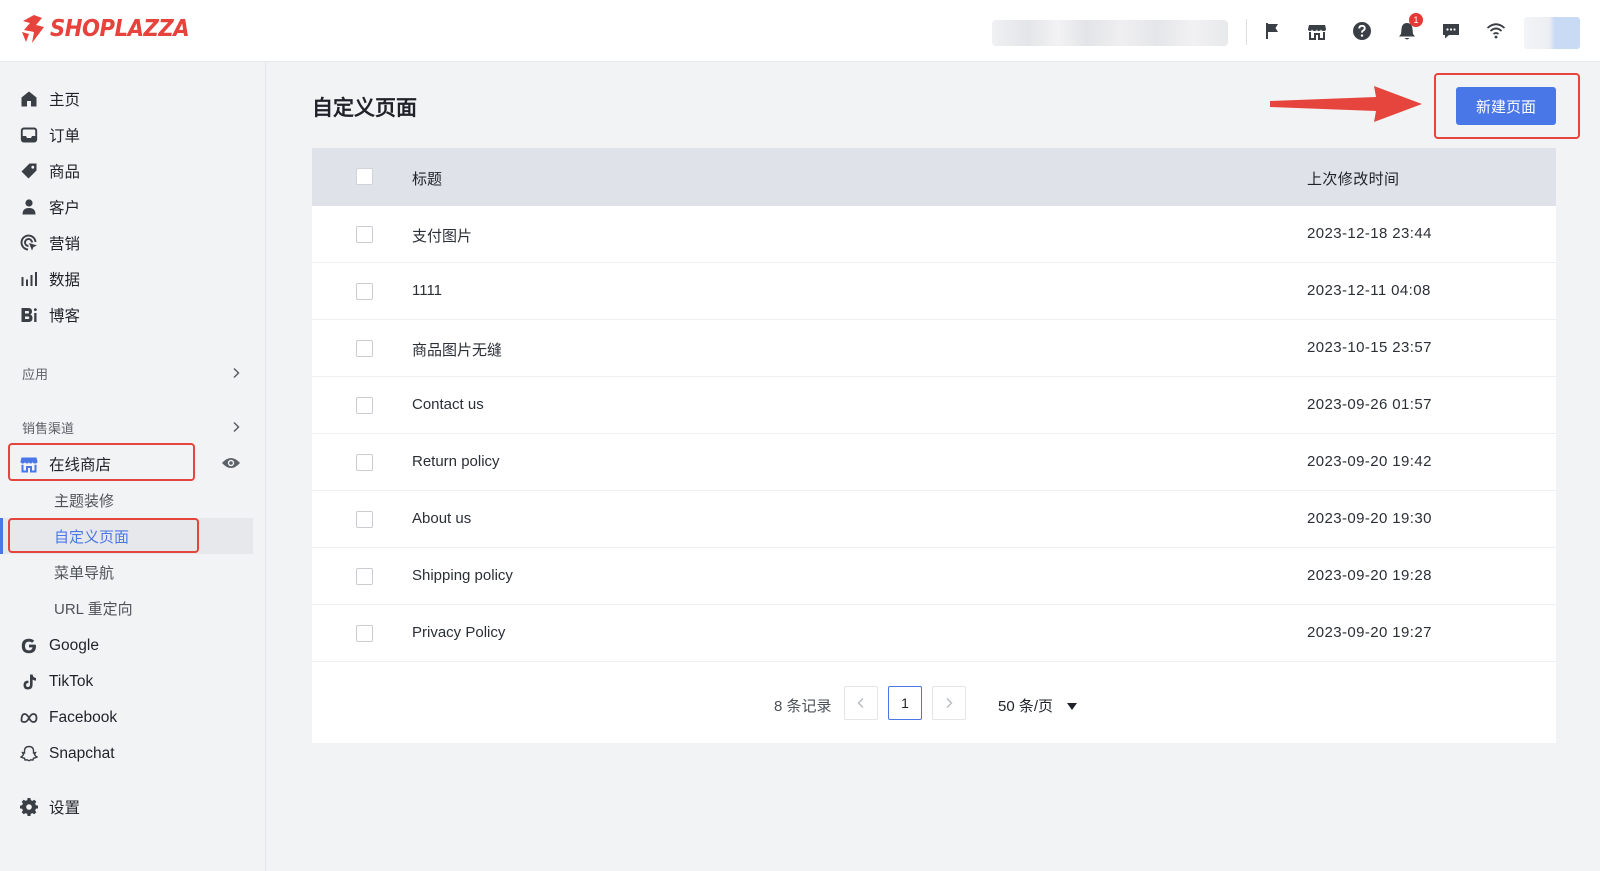 This screenshot has height=871, width=1600. What do you see at coordinates (1353, 178) in the screenshot?
I see `column-header-modified: 上次修改时间` at bounding box center [1353, 178].